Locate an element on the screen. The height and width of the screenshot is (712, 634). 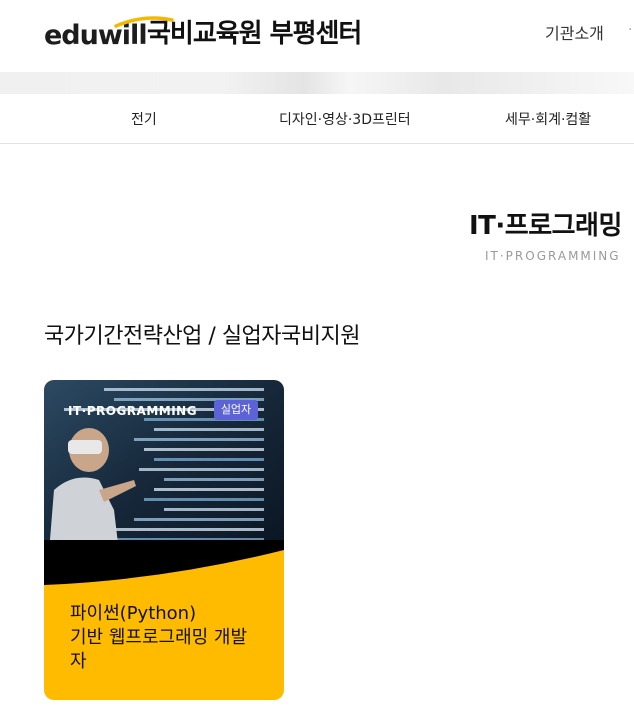
site-header: eduwill 국비교육원 부평센터 기관소개 · is located at coordinates (317, 36).